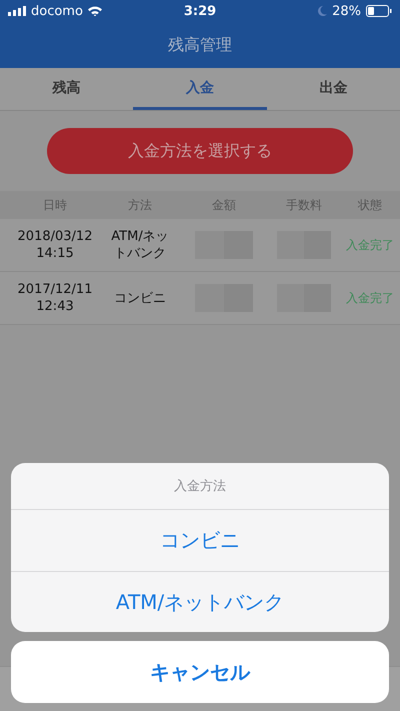  What do you see at coordinates (333, 89) in the screenshot?
I see `tab: 出金` at bounding box center [333, 89].